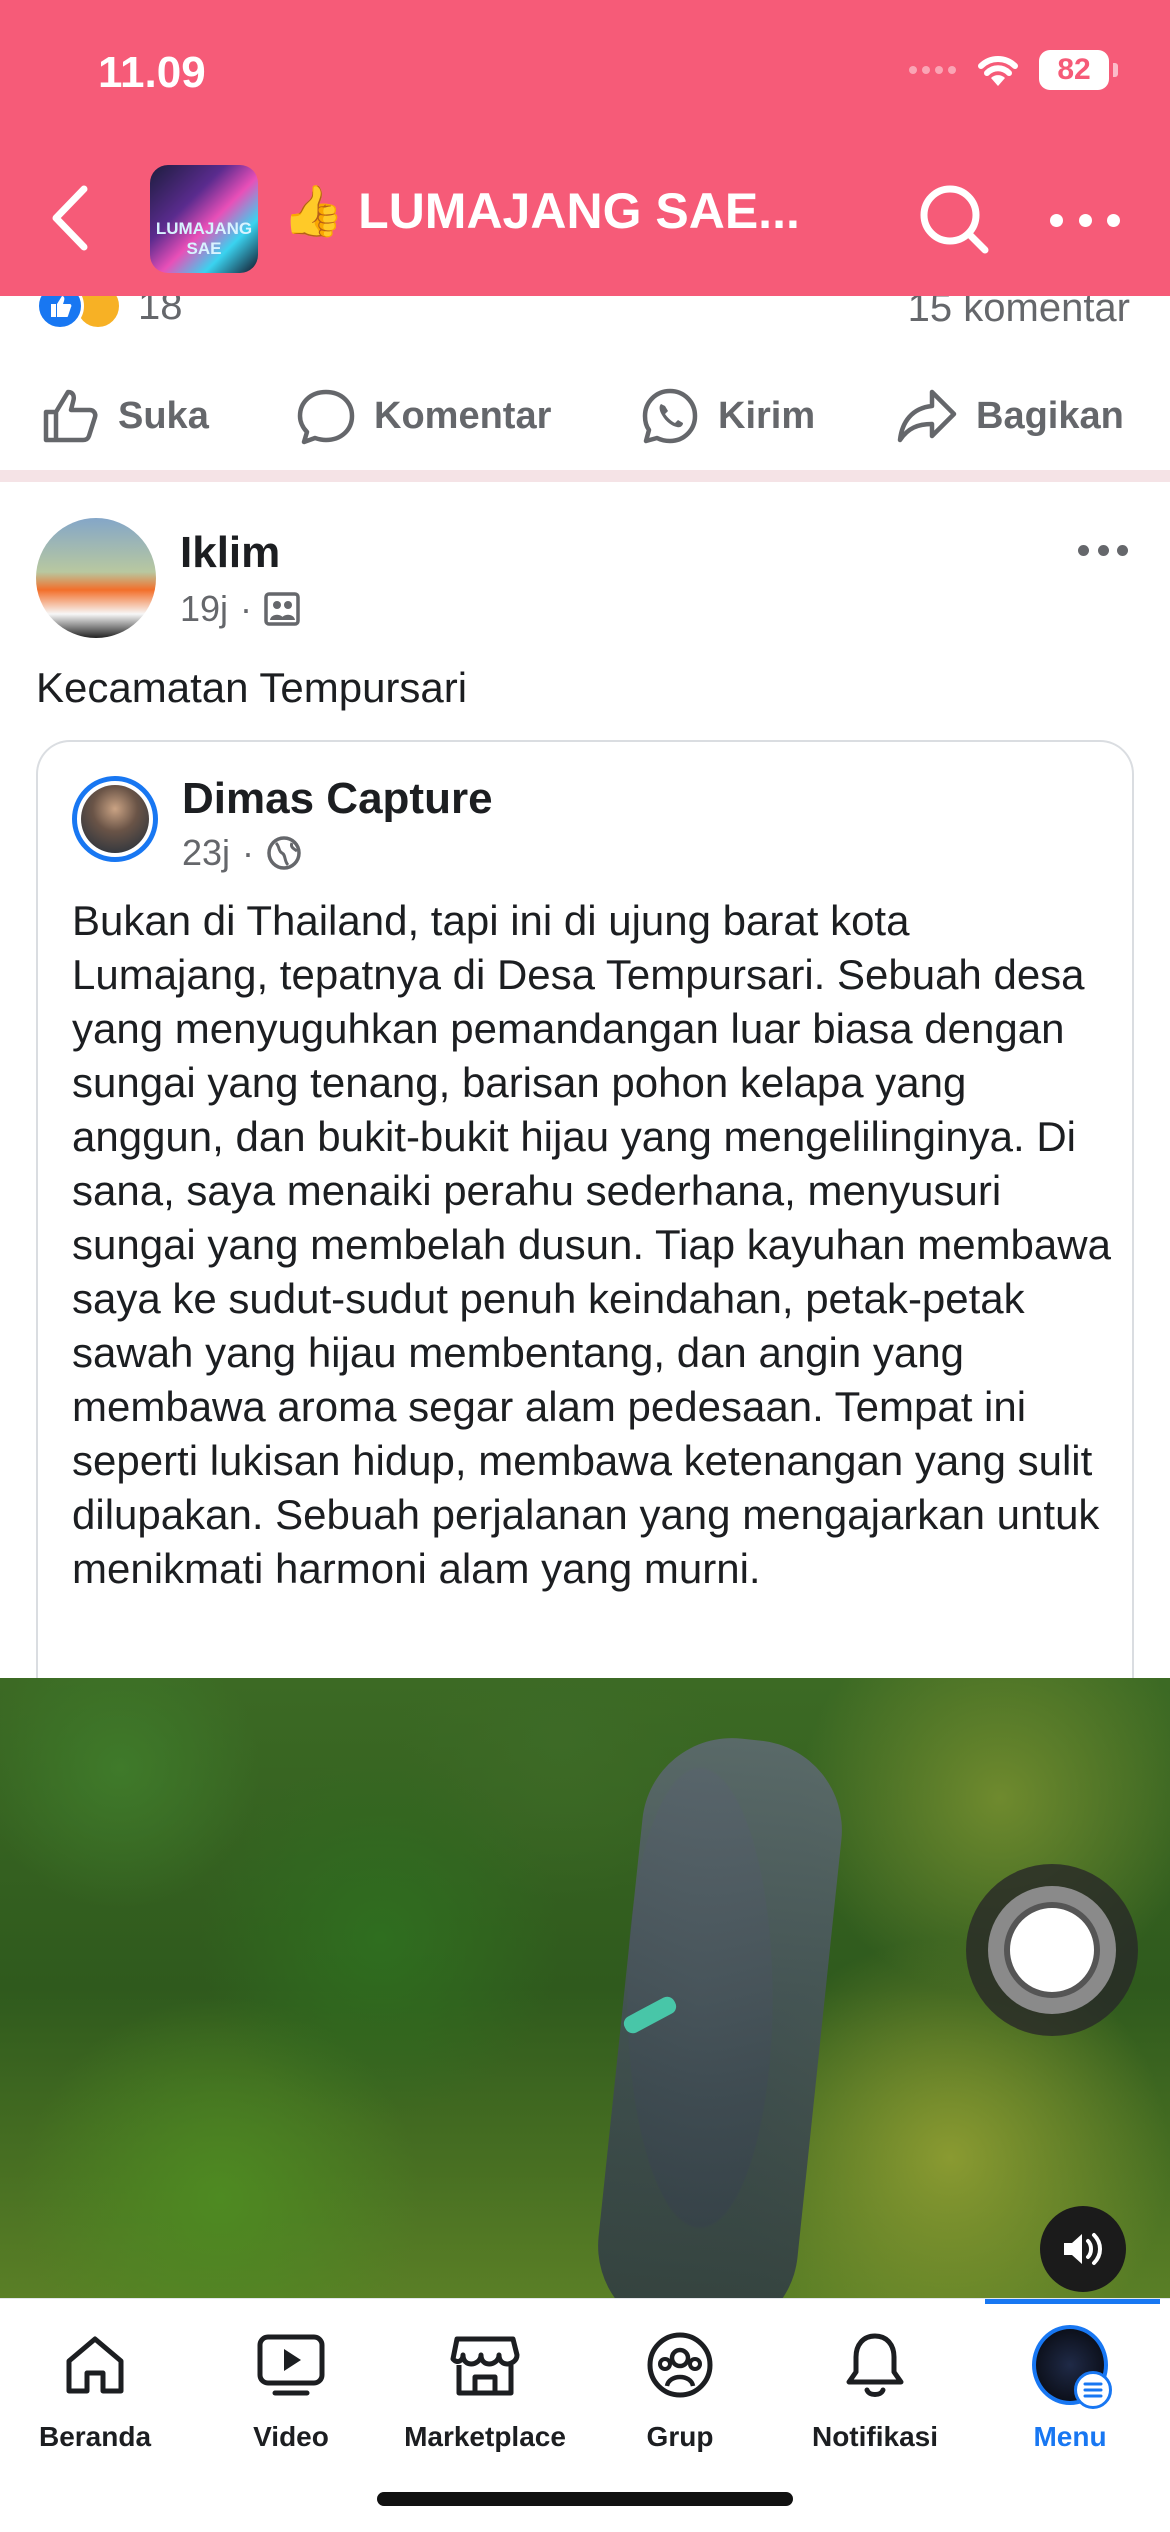 Image resolution: width=1170 pixels, height=2532 pixels. I want to click on menu-avatar, so click(1072, 2367).